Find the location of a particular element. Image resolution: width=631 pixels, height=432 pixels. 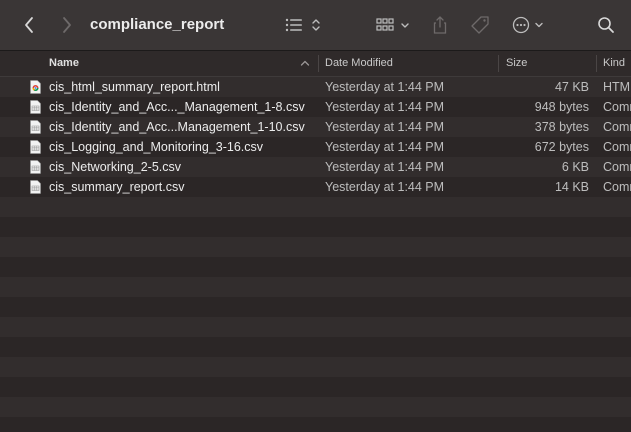

search-button is located at coordinates (606, 25).